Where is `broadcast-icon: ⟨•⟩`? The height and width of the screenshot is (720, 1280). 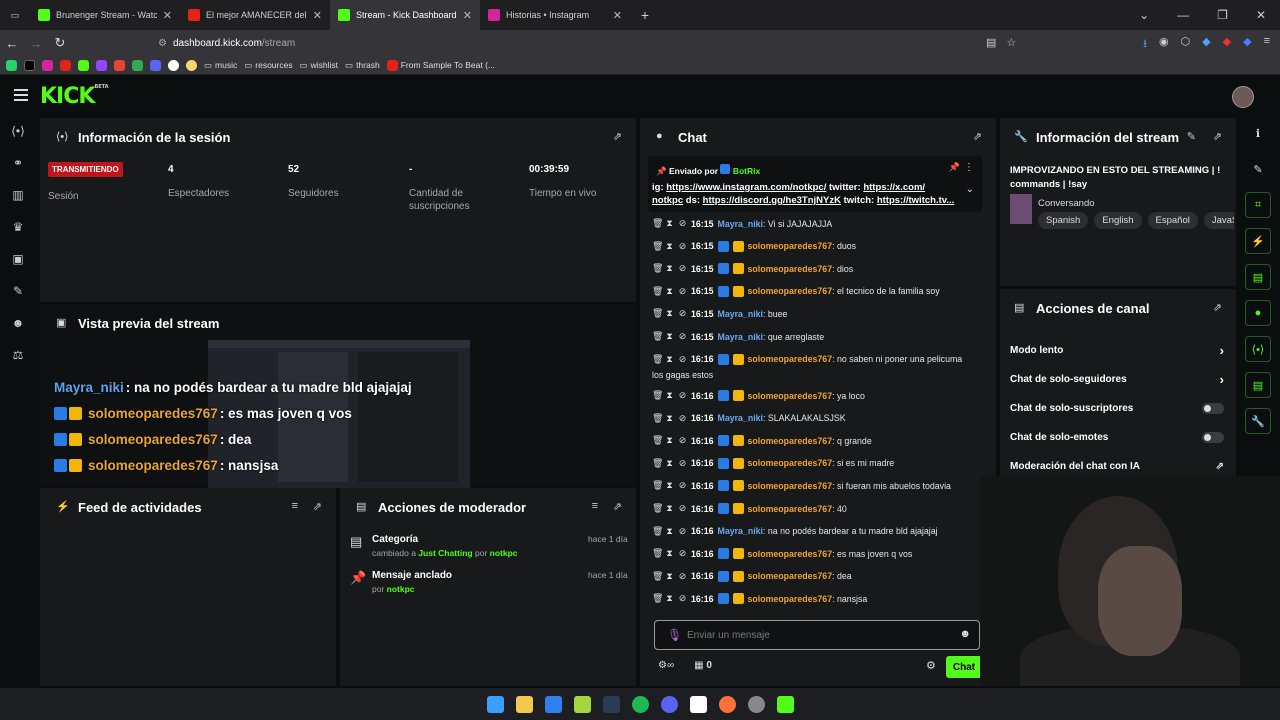
broadcast-icon: ⟨•⟩ is located at coordinates (1258, 349).